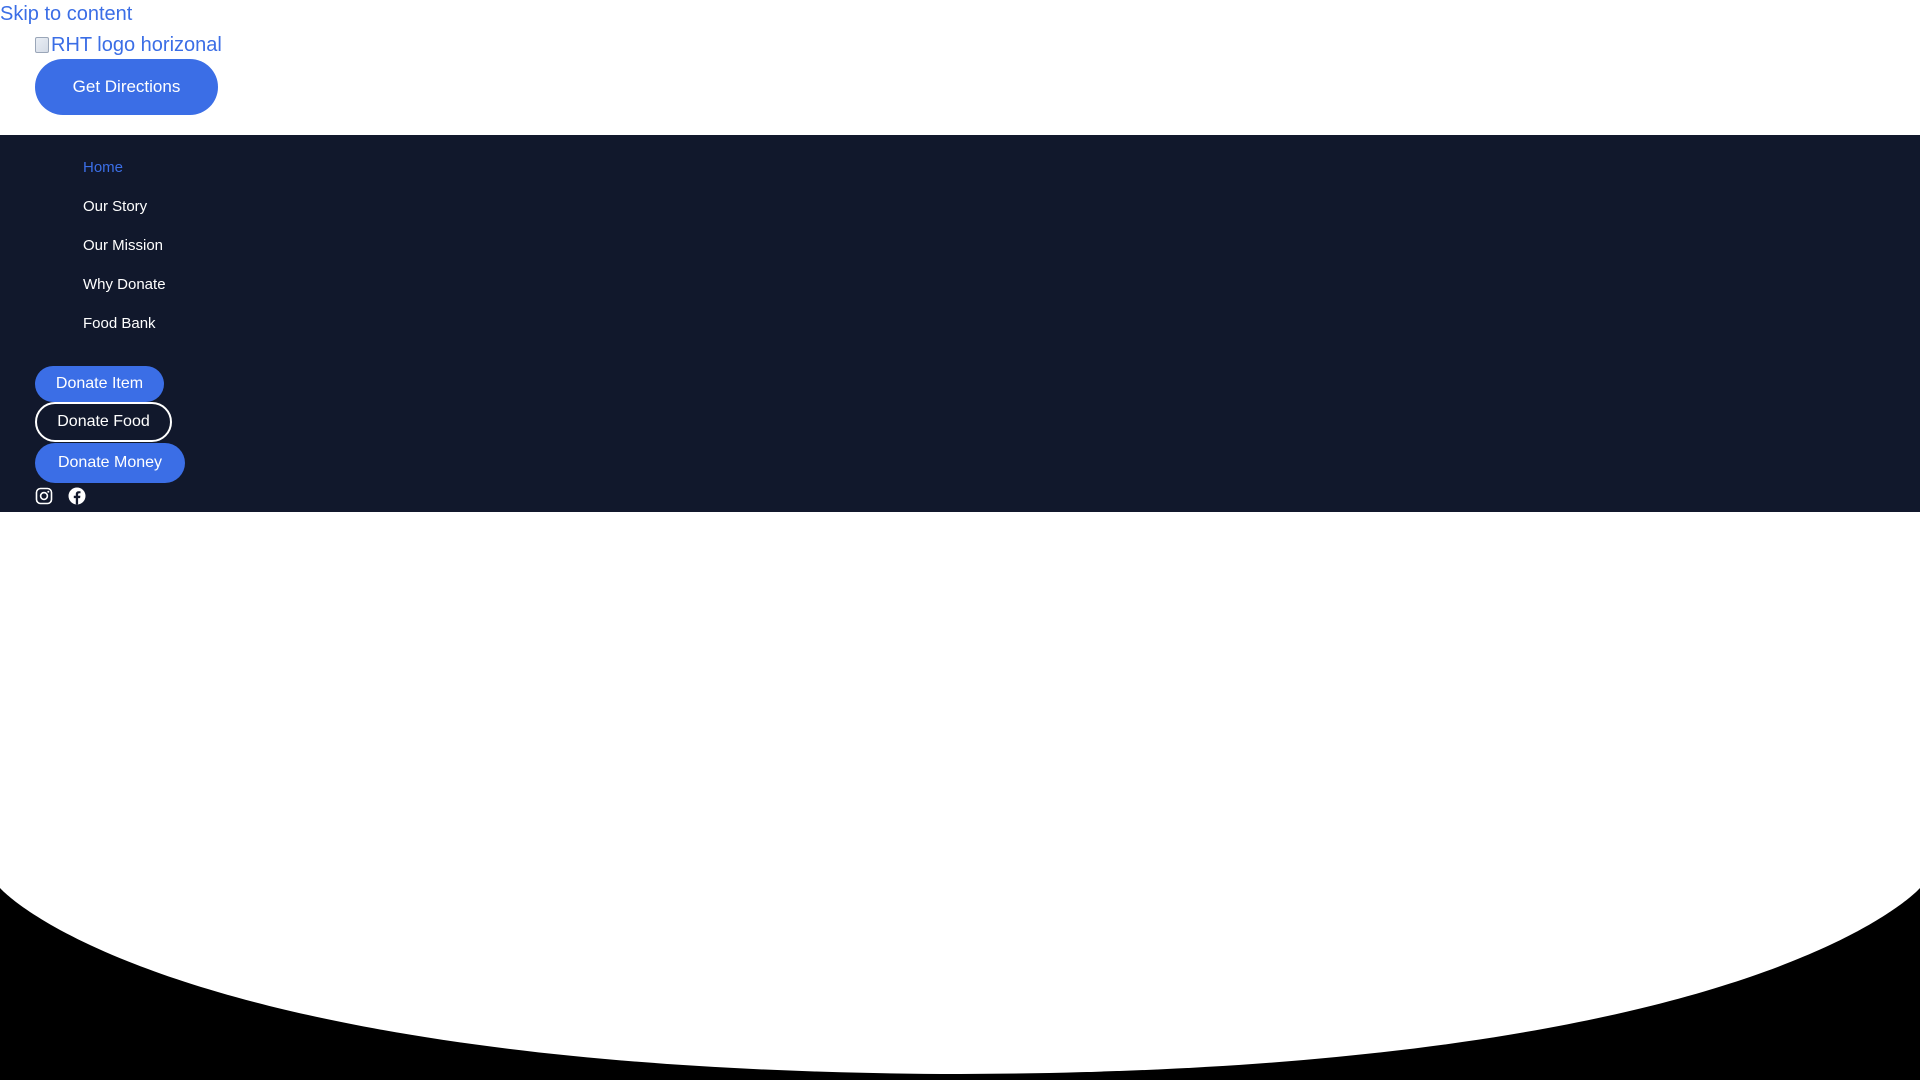 This screenshot has height=1080, width=1920. Describe the element at coordinates (77, 496) in the screenshot. I see `facebook-icon` at that location.